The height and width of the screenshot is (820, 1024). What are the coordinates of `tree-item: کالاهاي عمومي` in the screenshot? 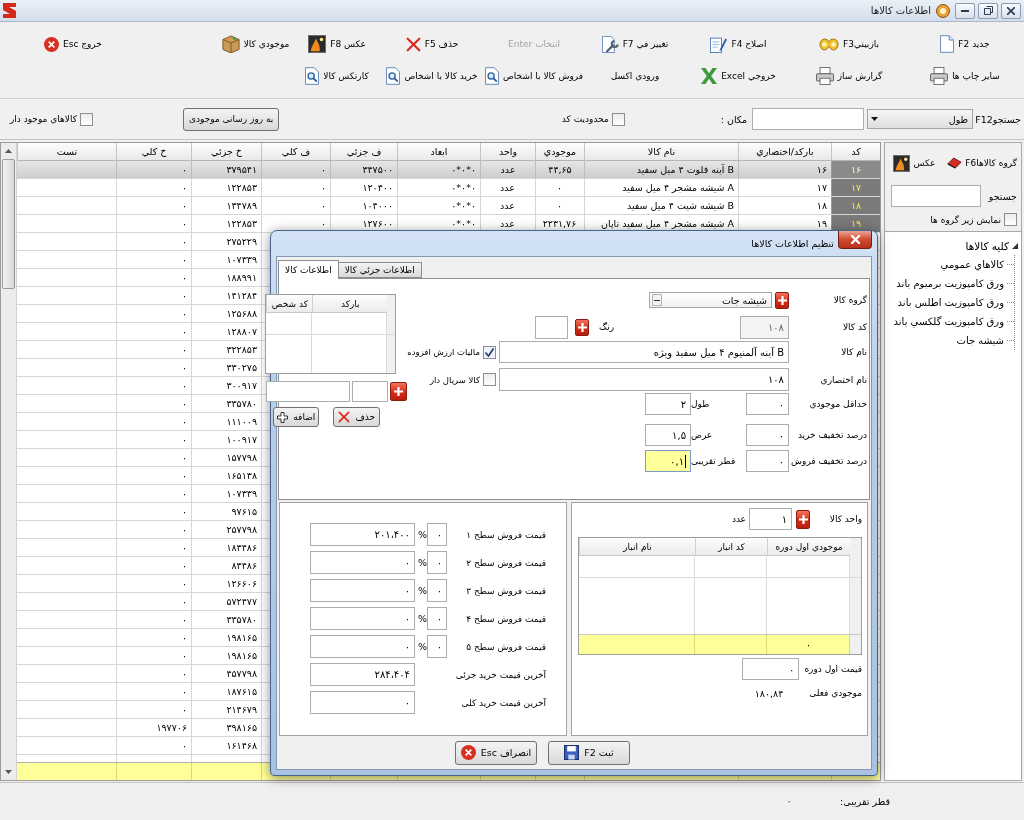 It's located at (977, 264).